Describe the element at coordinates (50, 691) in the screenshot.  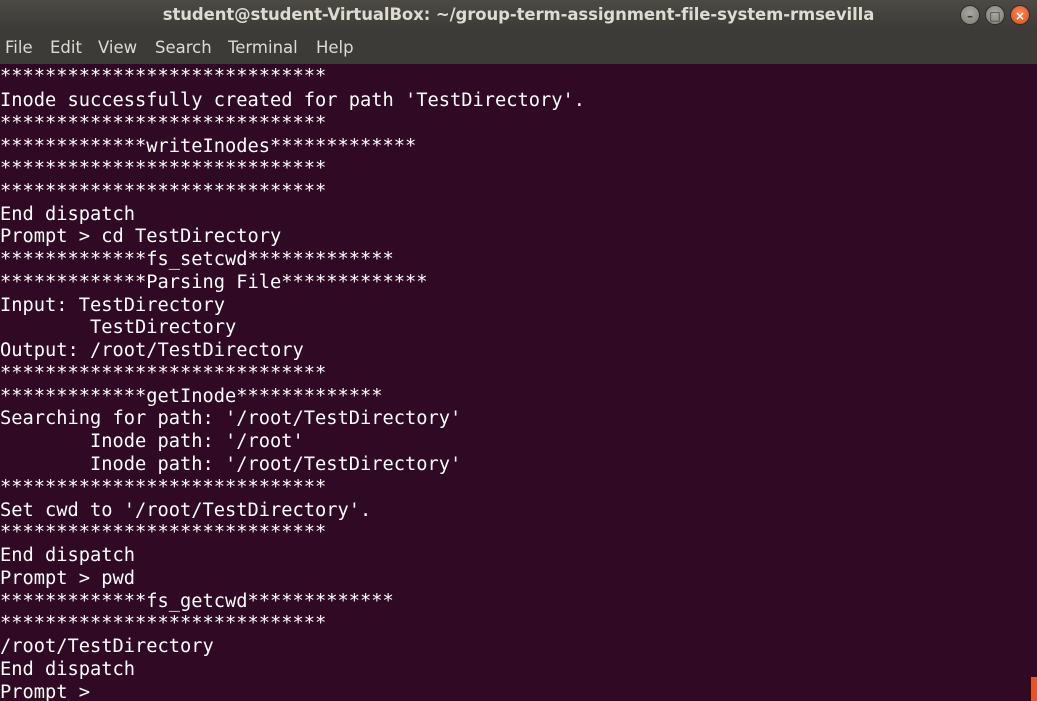
I see `terminal-prompt: Prompt >` at that location.